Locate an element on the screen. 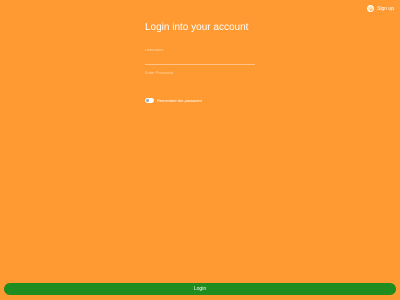  username-placeholder: Username is located at coordinates (154, 49).